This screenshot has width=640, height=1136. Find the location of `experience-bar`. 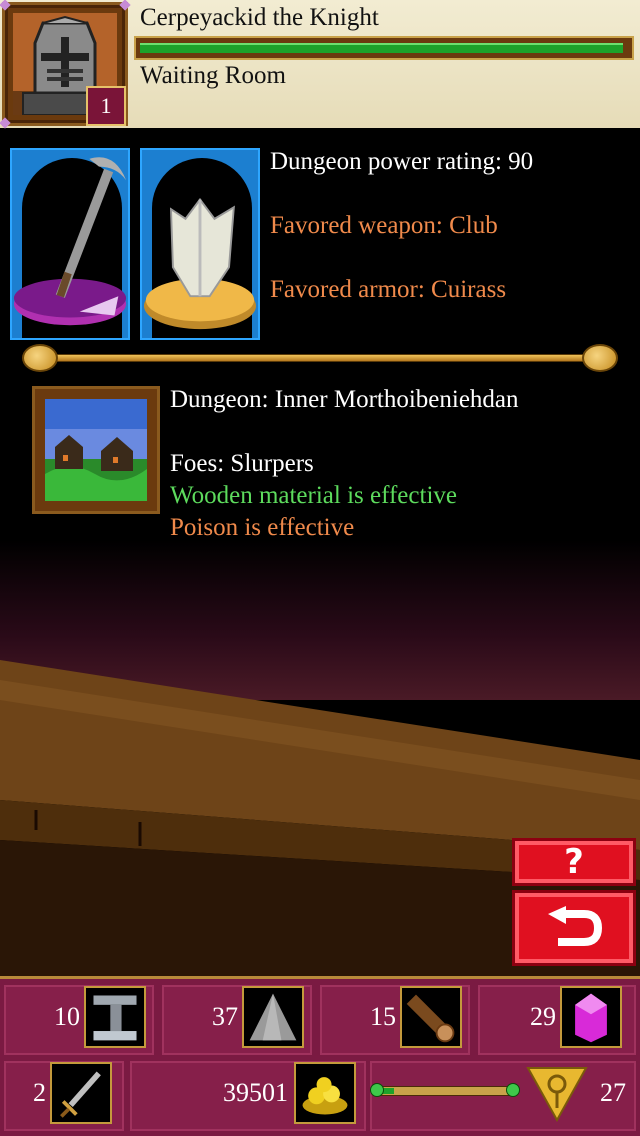

experience-bar is located at coordinates (445, 1092).